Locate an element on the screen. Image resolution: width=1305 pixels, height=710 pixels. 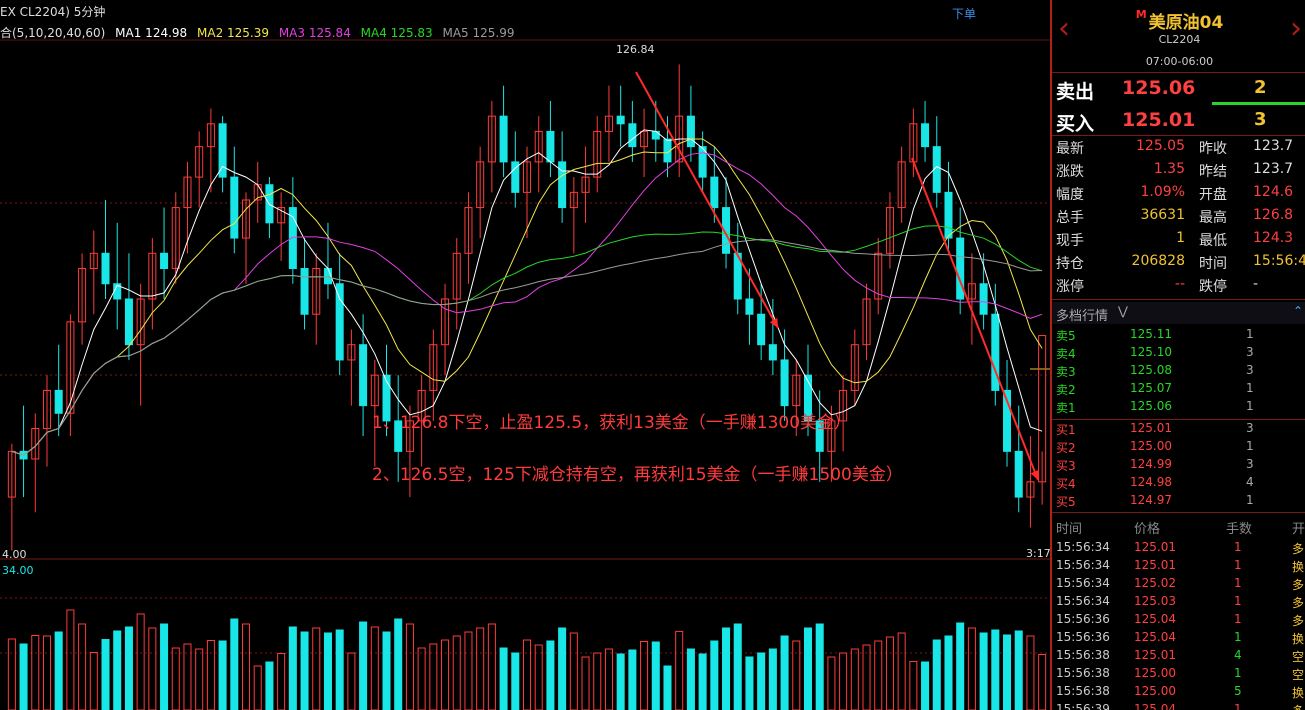
sell-price: 125.06 is located at coordinates (1158, 88).